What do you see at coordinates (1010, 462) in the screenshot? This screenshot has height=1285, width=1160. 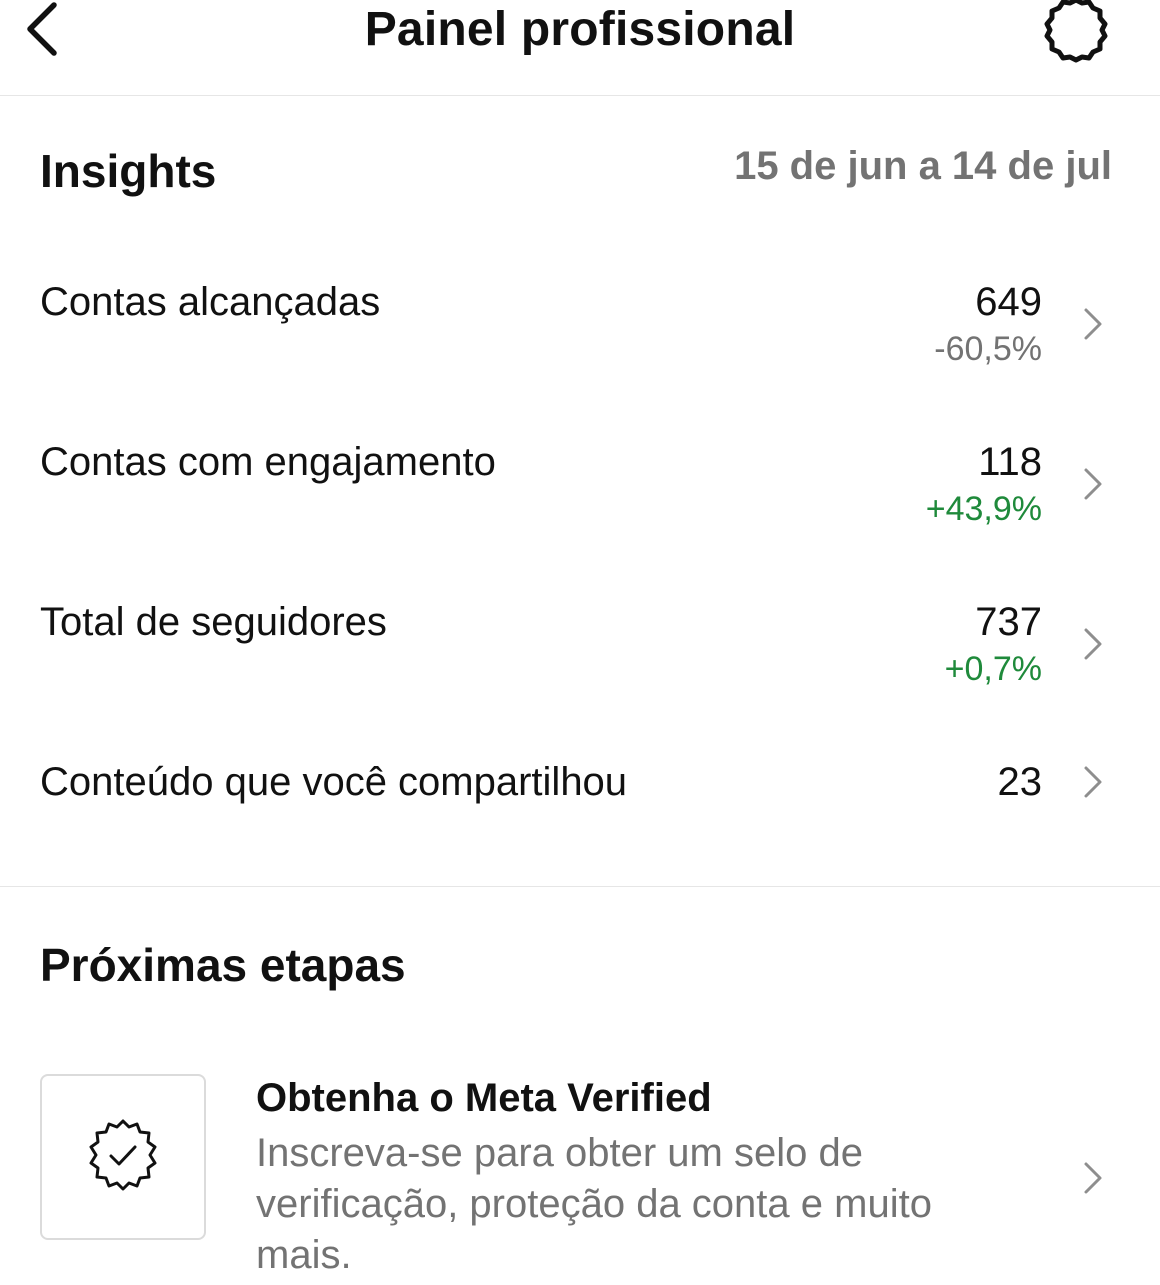 I see `metric-value: 118` at bounding box center [1010, 462].